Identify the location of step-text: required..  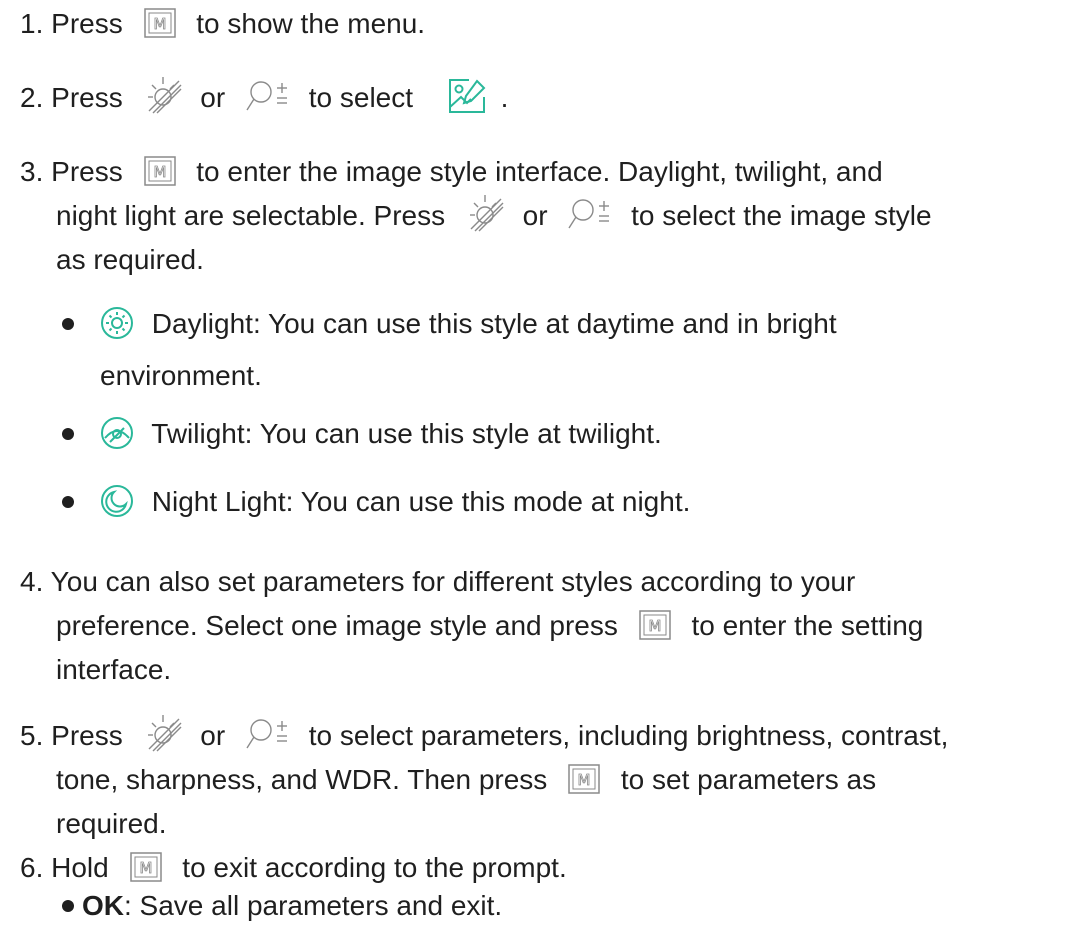
(111, 823).